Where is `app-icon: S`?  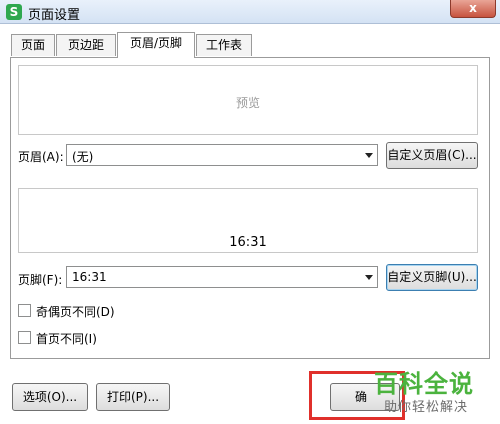 app-icon: S is located at coordinates (14, 12).